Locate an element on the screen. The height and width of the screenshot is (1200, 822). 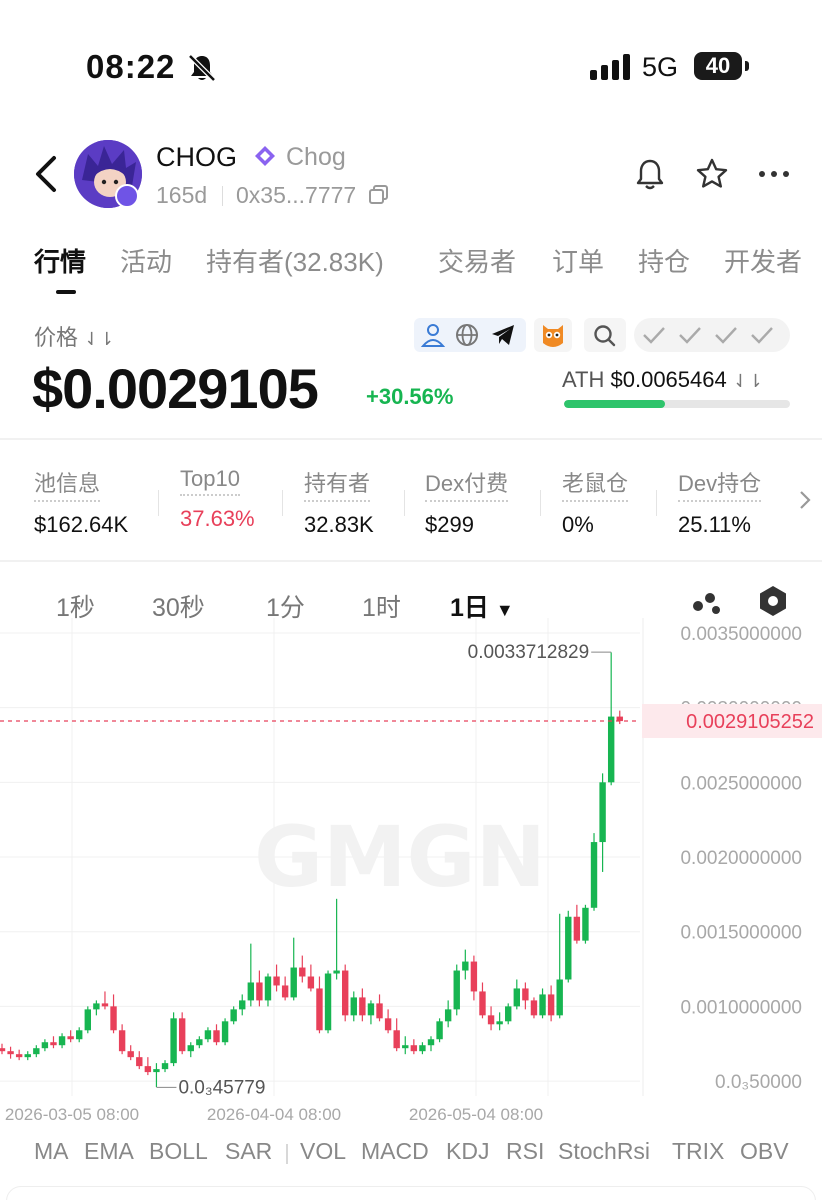
tab-developer: 开发者 is located at coordinates (763, 260).